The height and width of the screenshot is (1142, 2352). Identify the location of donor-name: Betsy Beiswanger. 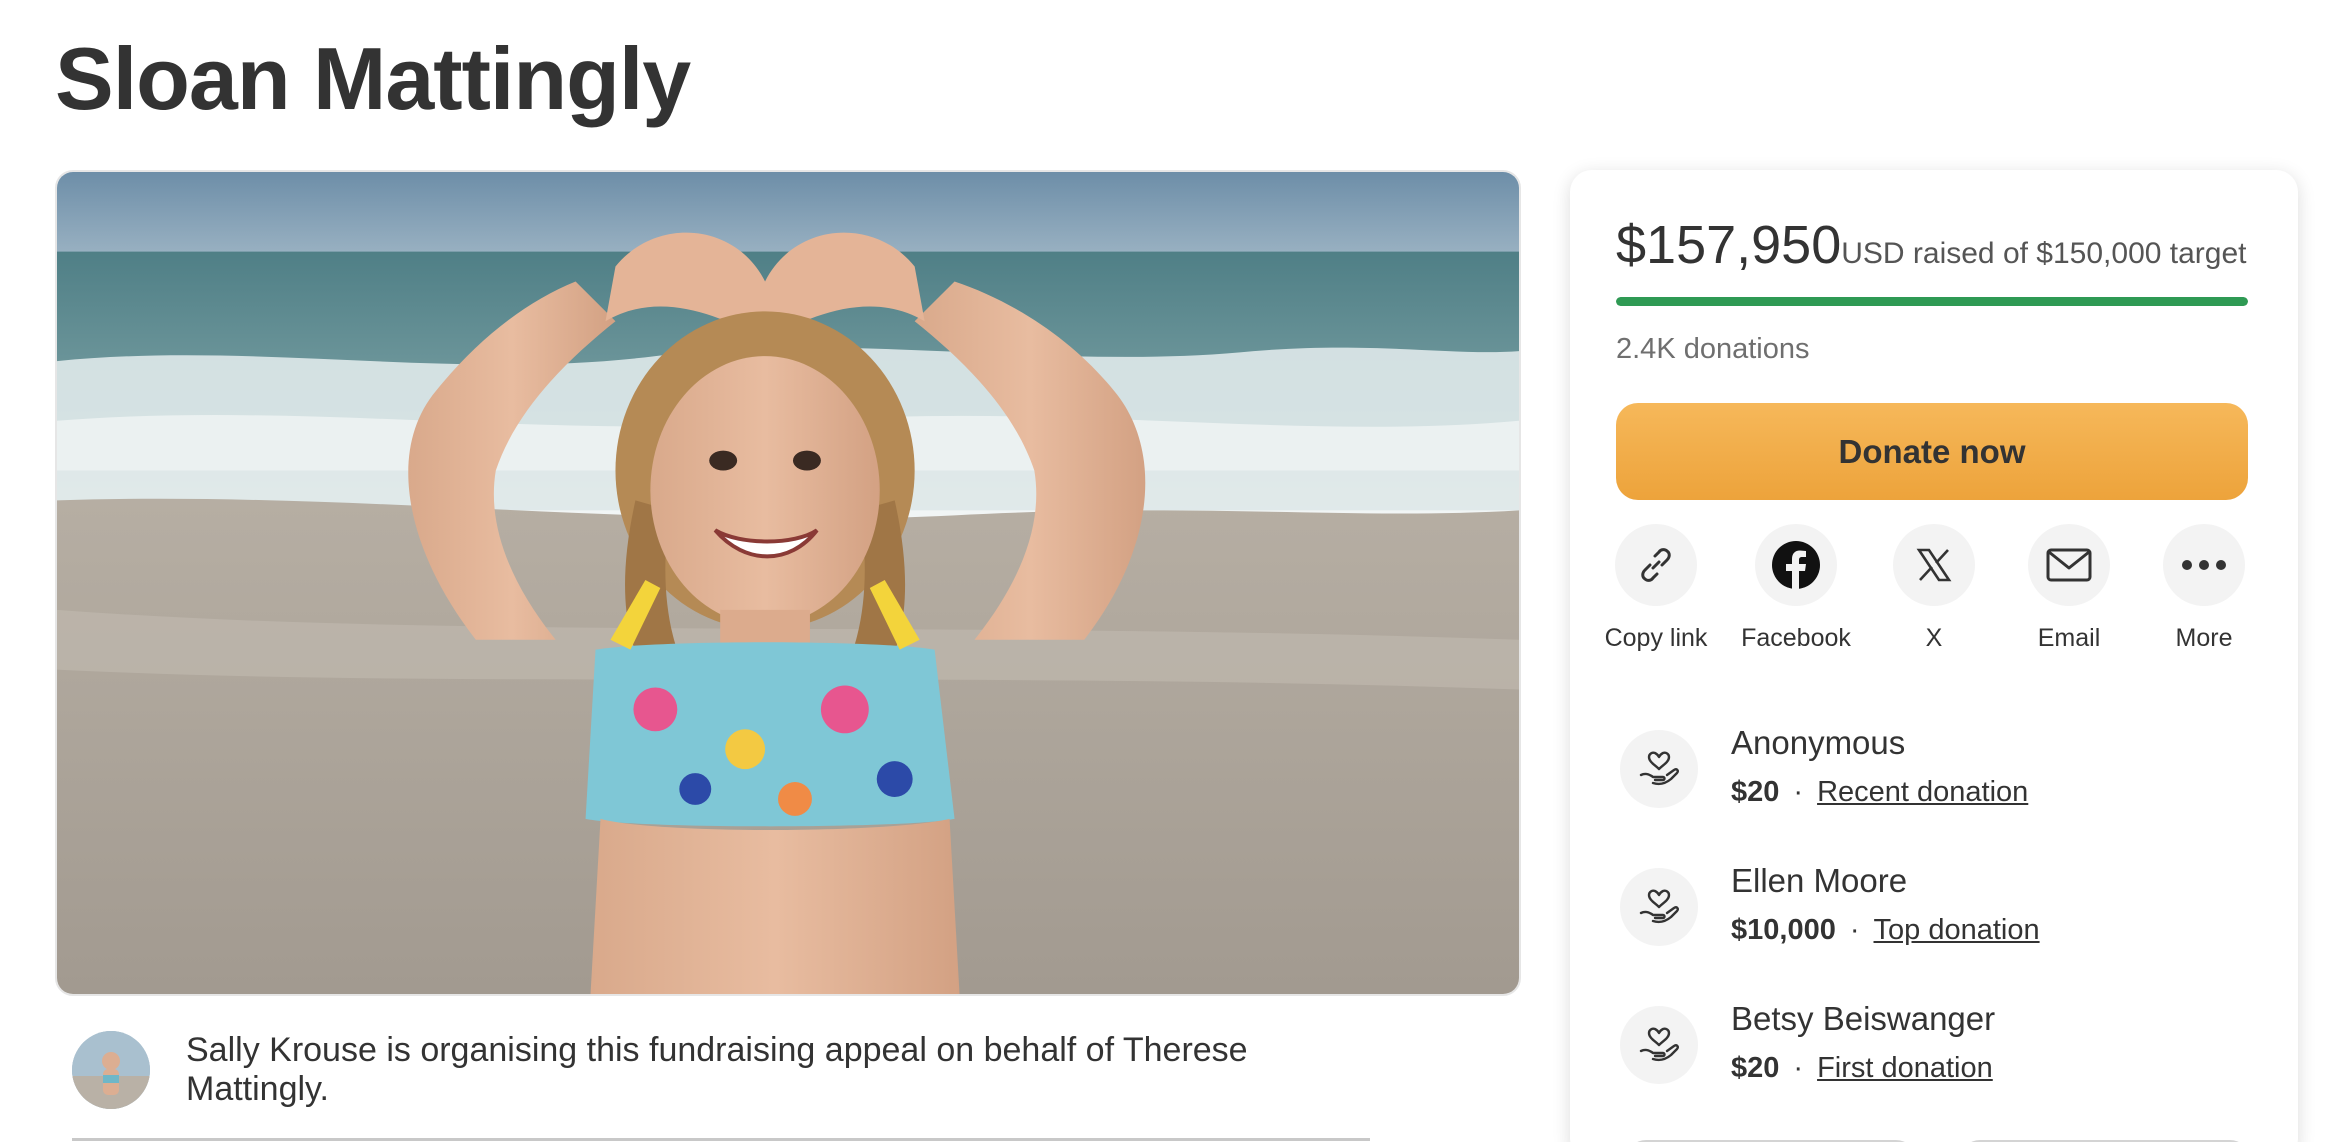
(1863, 1018).